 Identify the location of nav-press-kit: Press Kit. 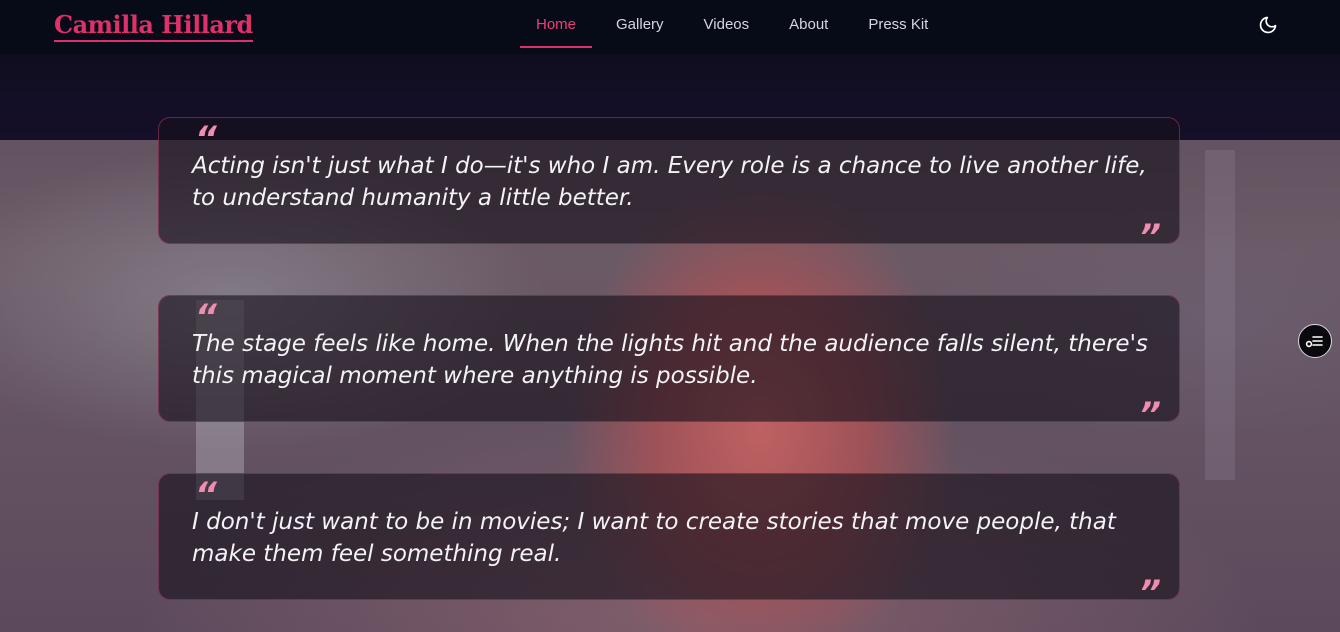
(898, 24).